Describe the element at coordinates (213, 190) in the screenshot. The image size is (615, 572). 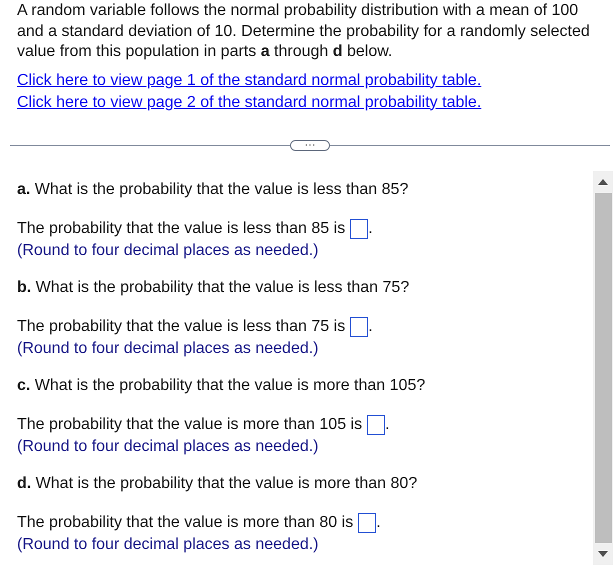
I see `question-text: a. What is the probability that the value is less than 85?` at that location.